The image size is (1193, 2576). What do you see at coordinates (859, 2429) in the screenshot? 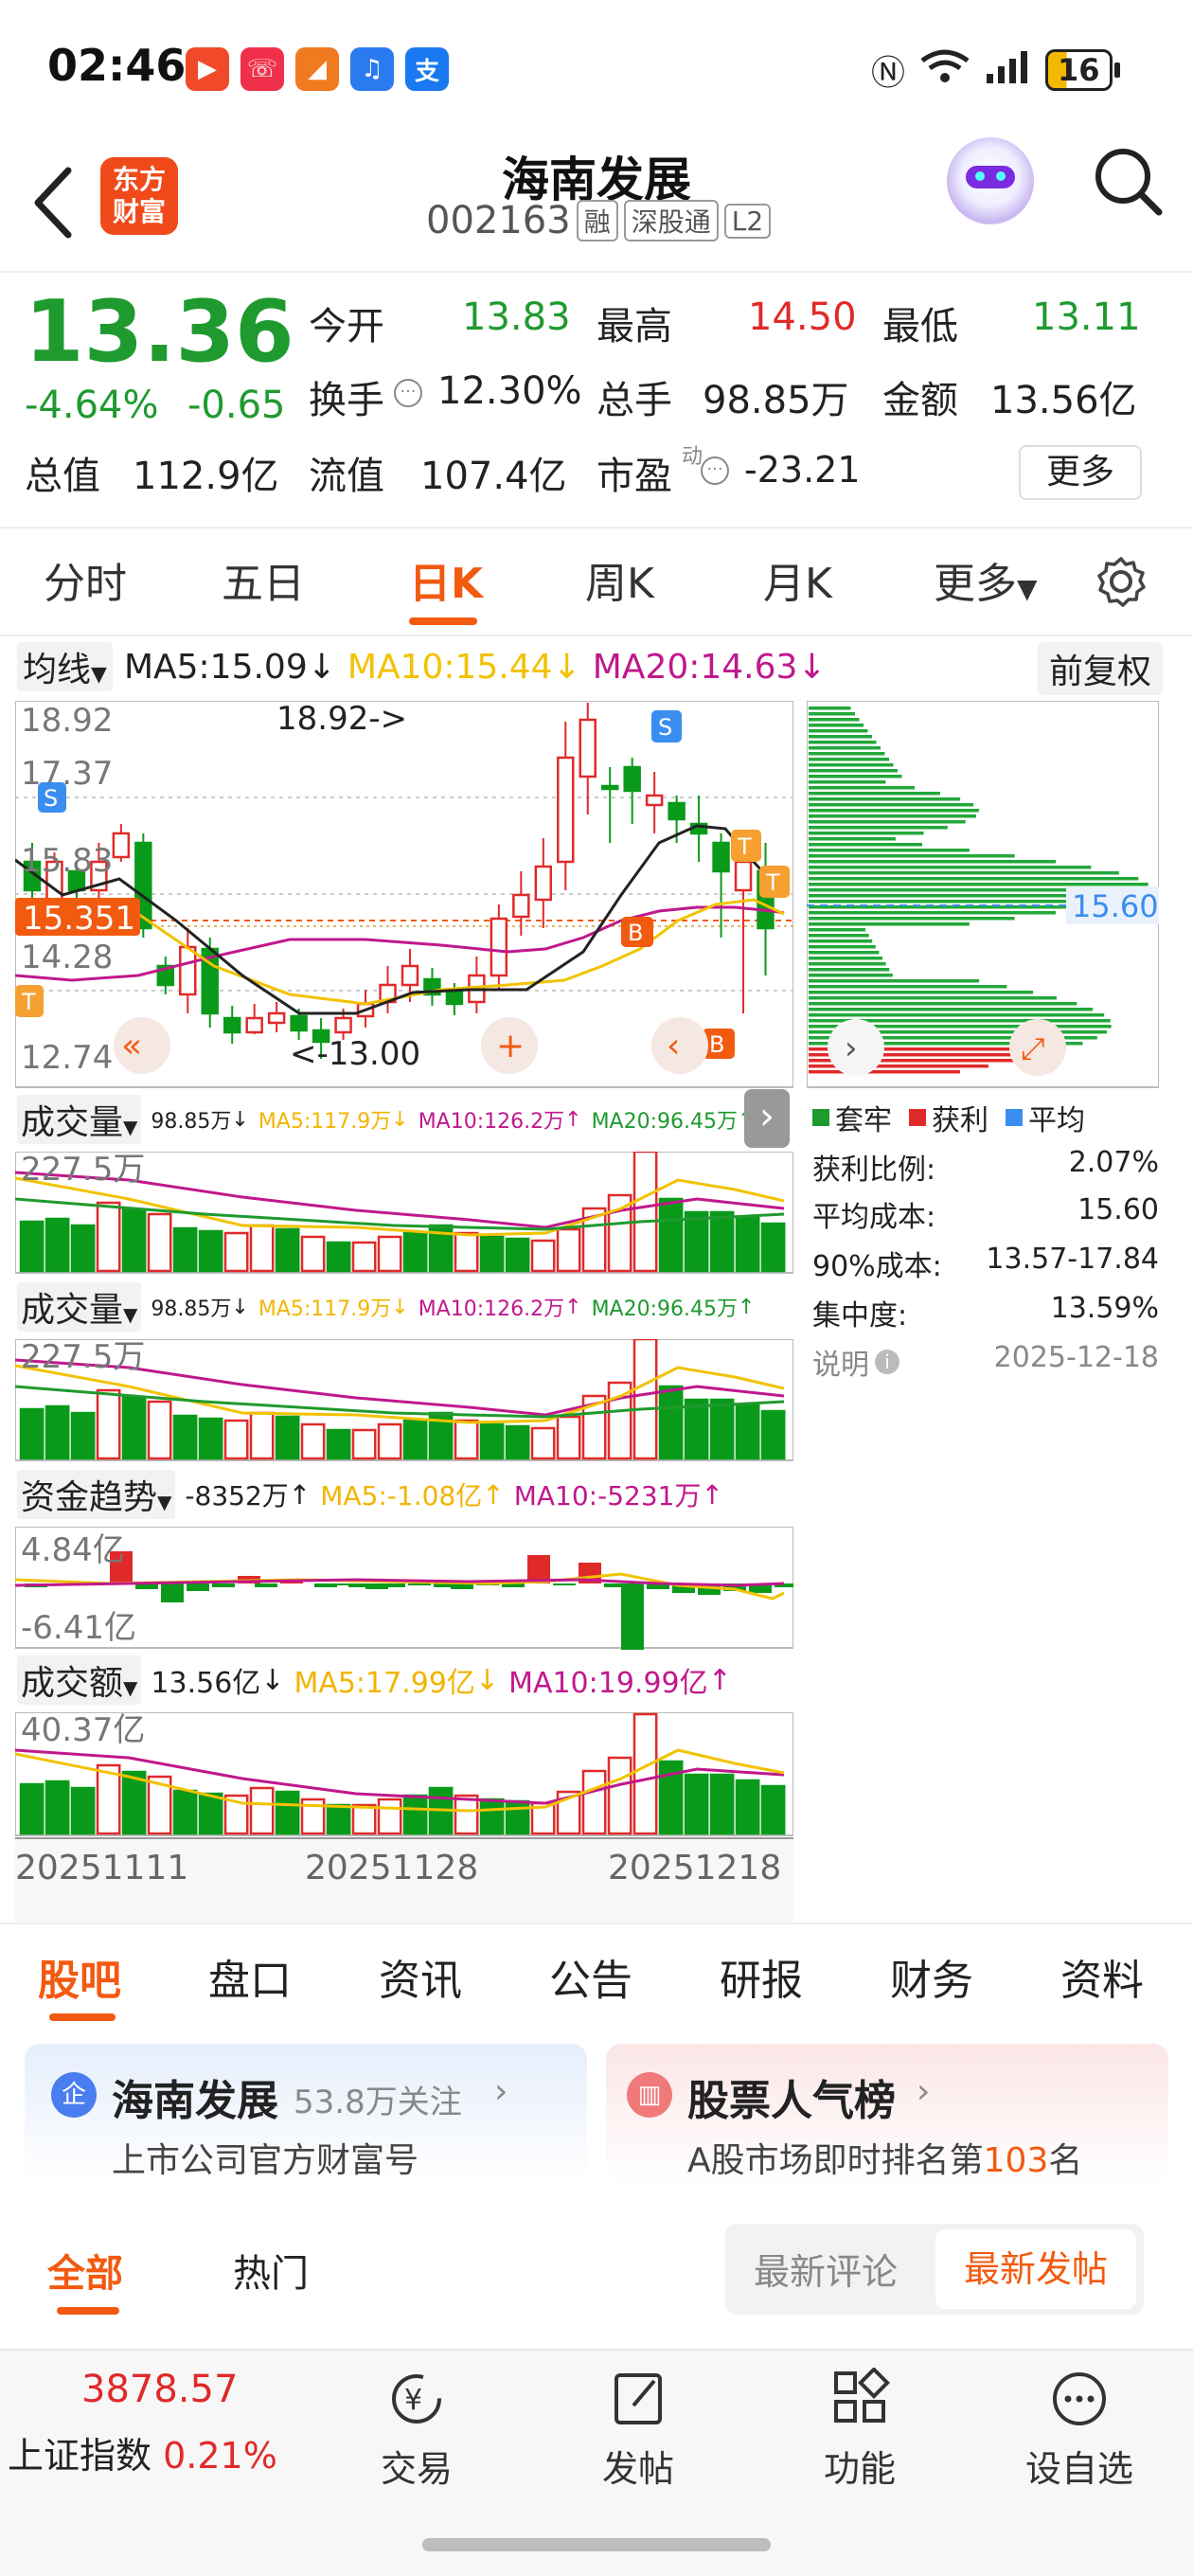
I see `nav-functions: 功能` at bounding box center [859, 2429].